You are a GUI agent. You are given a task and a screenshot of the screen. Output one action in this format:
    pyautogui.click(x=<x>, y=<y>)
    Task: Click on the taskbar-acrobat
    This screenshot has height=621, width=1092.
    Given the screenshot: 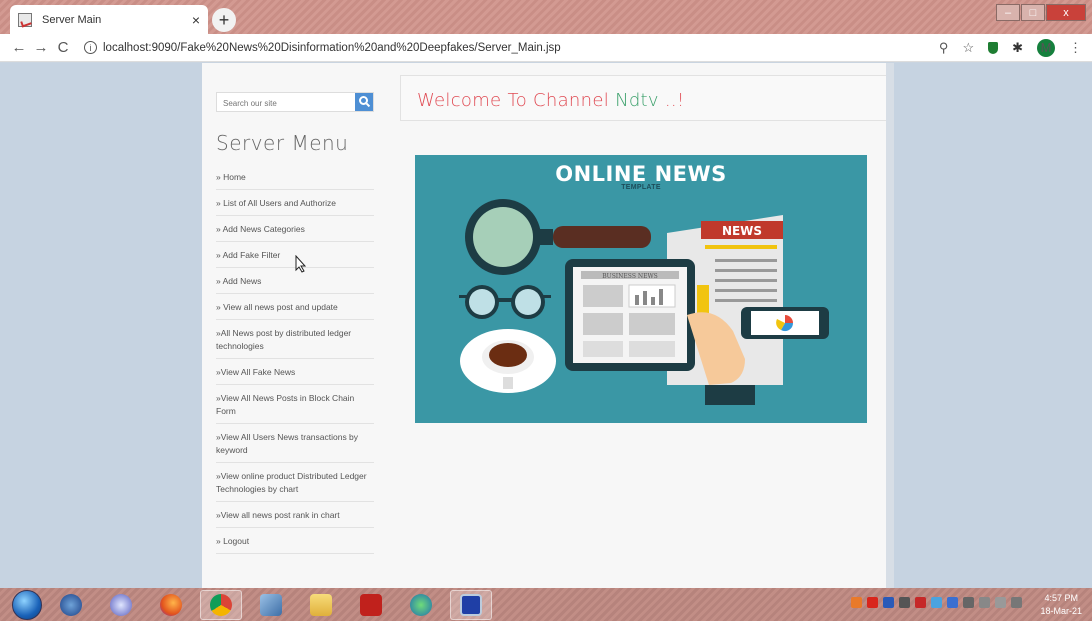 What is the action you would take?
    pyautogui.click(x=371, y=605)
    